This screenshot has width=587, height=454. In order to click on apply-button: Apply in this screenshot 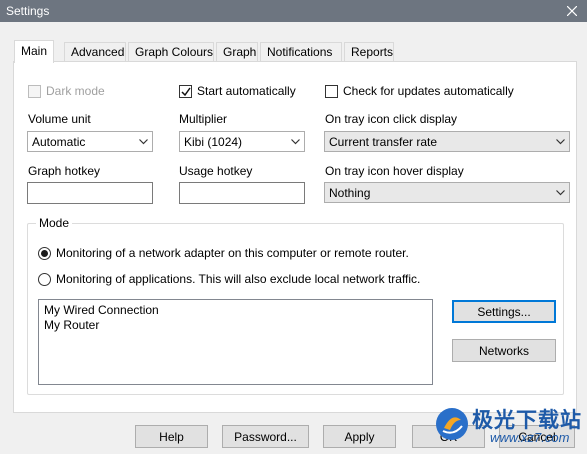, I will do `click(359, 436)`.